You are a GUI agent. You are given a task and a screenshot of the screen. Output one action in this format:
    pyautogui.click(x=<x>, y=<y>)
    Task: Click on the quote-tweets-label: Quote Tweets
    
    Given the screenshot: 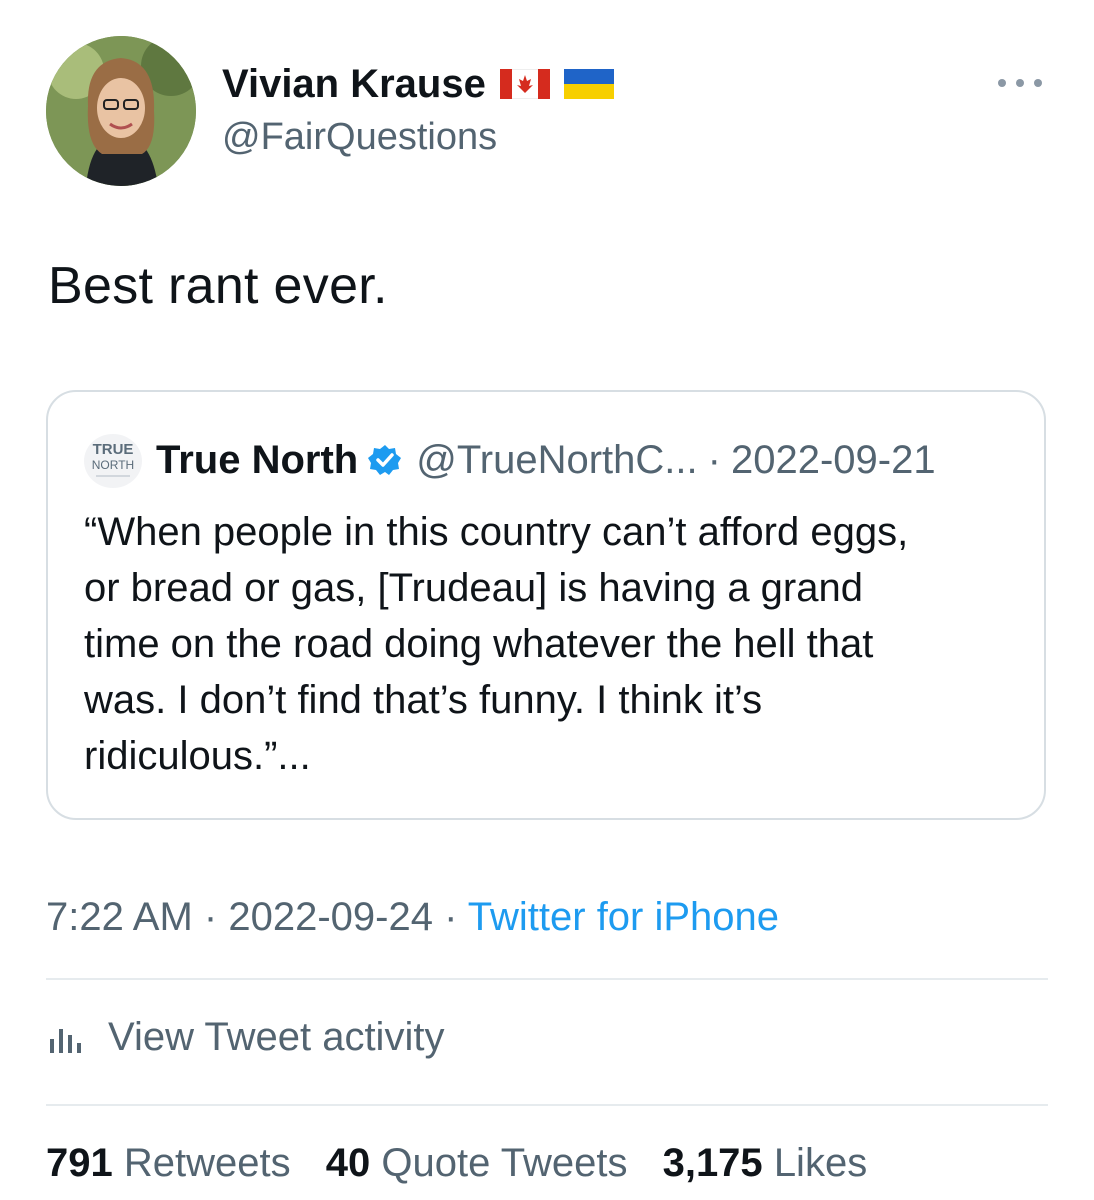 What is the action you would take?
    pyautogui.click(x=504, y=1163)
    